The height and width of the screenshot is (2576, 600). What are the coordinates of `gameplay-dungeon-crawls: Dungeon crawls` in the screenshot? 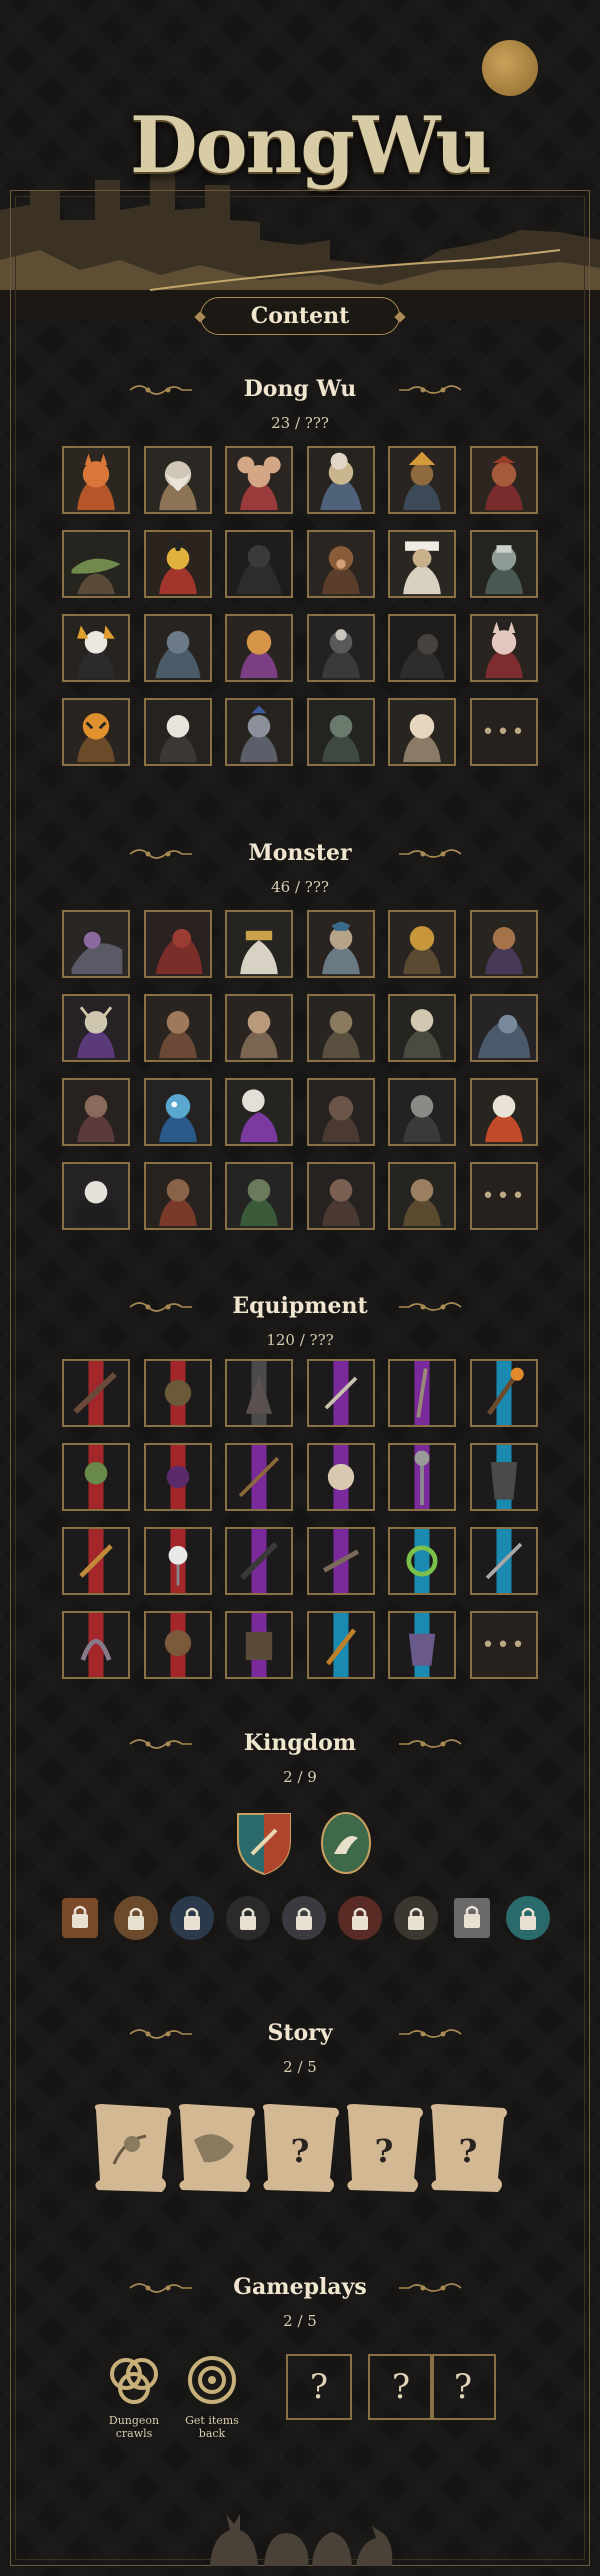 It's located at (134, 2396).